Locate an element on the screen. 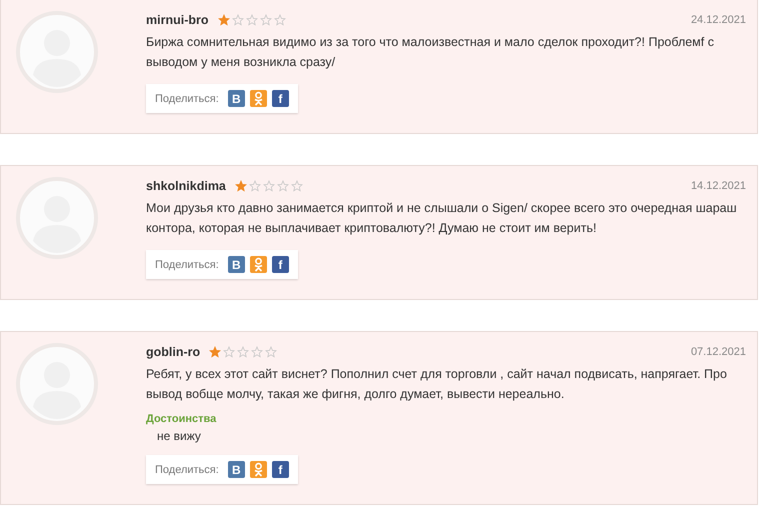  author-name: goblin-ro is located at coordinates (173, 352).